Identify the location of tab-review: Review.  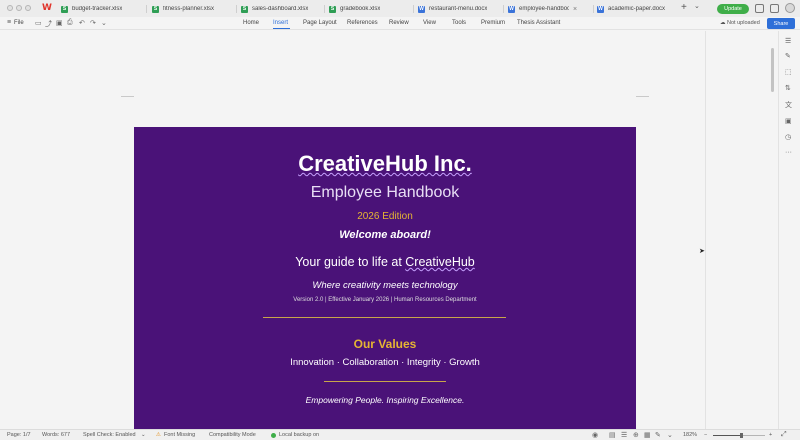
(399, 23).